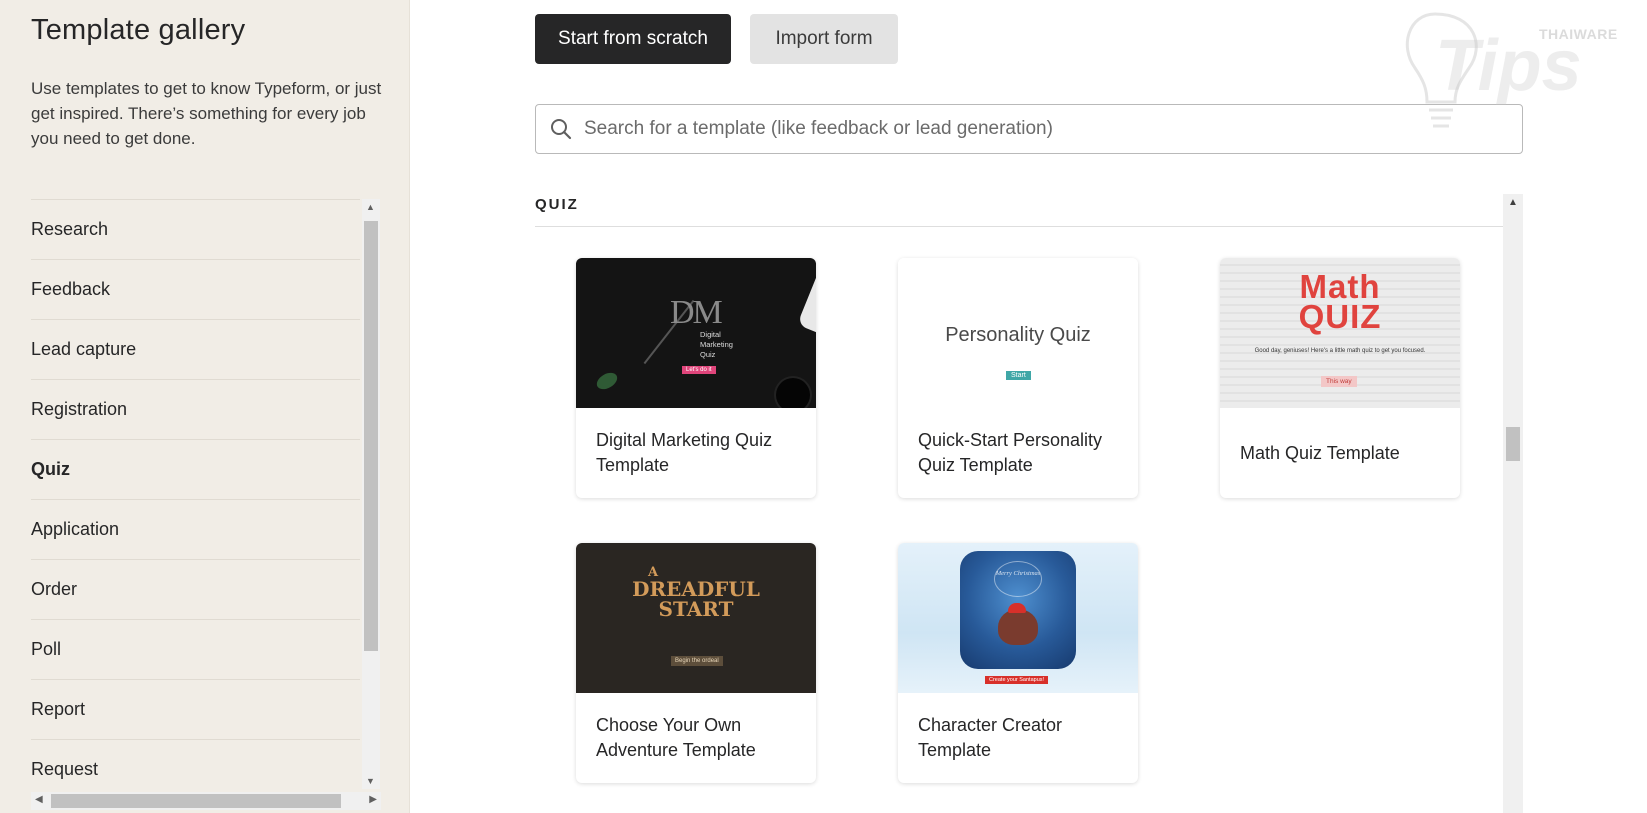 The height and width of the screenshot is (813, 1647). Describe the element at coordinates (1034, 129) in the screenshot. I see `search-input` at that location.